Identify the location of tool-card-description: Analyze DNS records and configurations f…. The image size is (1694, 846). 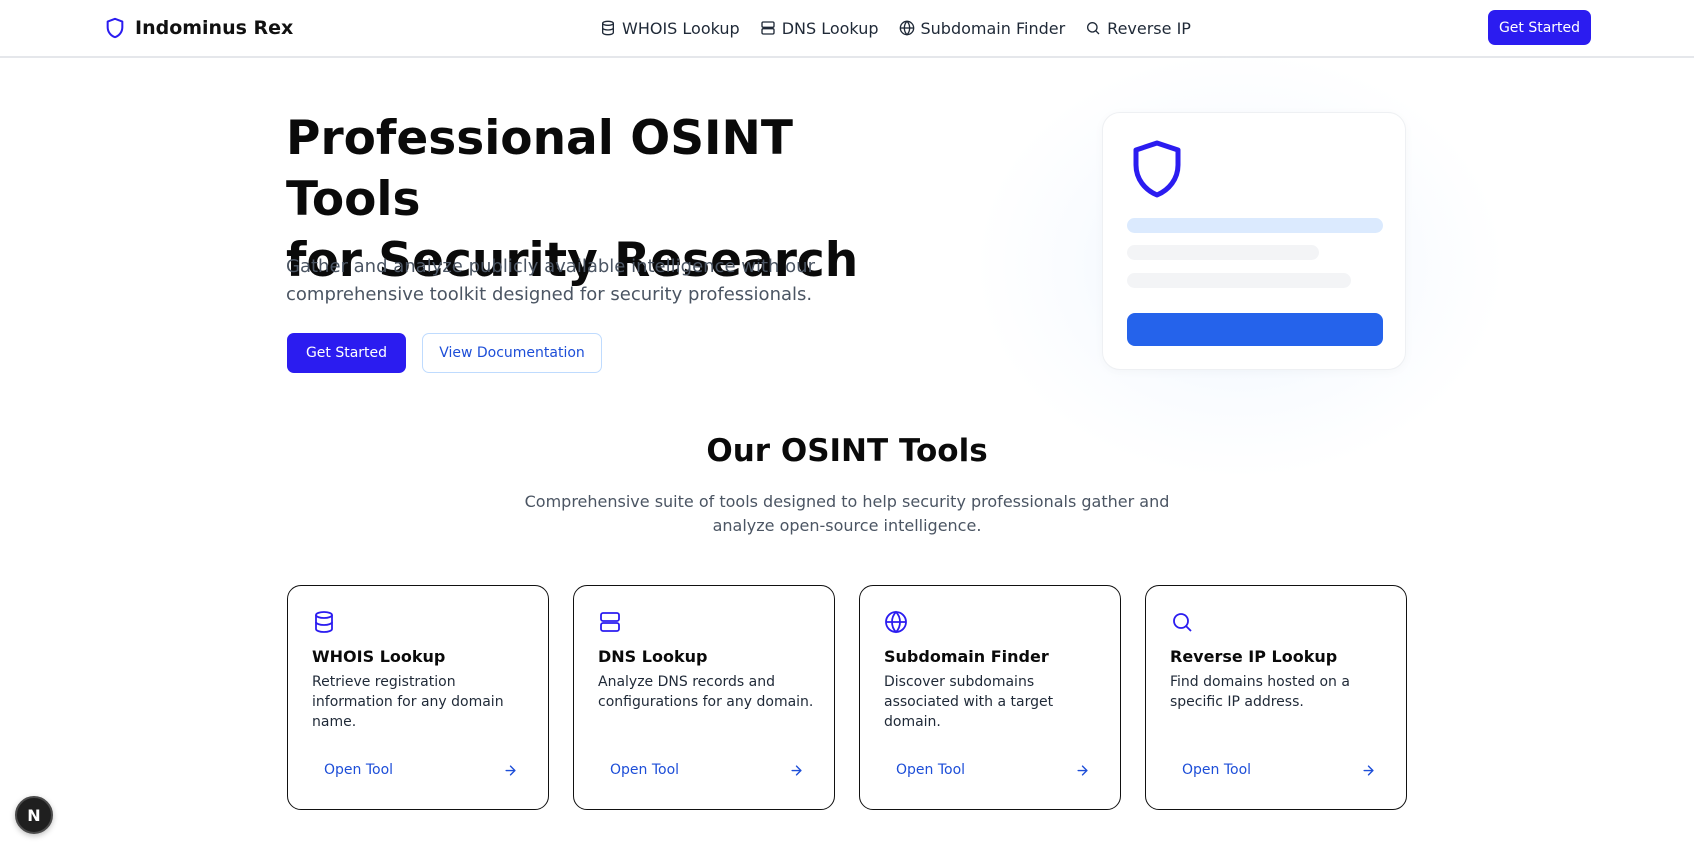
(706, 692).